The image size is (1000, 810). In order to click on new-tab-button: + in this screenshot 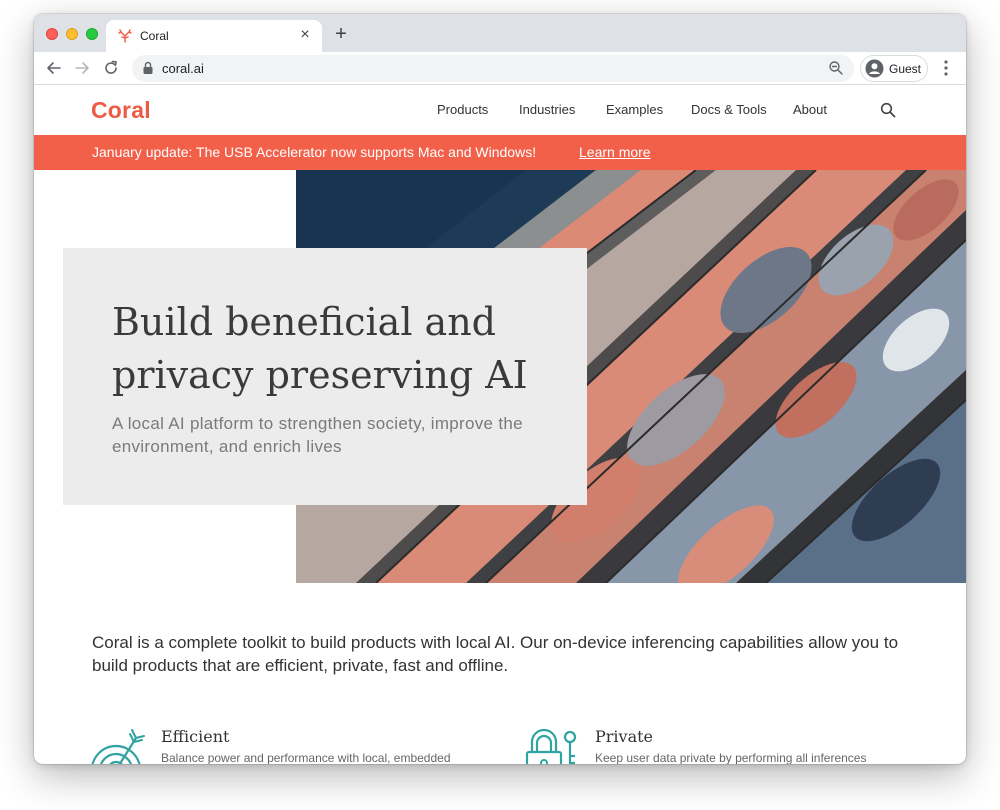, I will do `click(341, 34)`.